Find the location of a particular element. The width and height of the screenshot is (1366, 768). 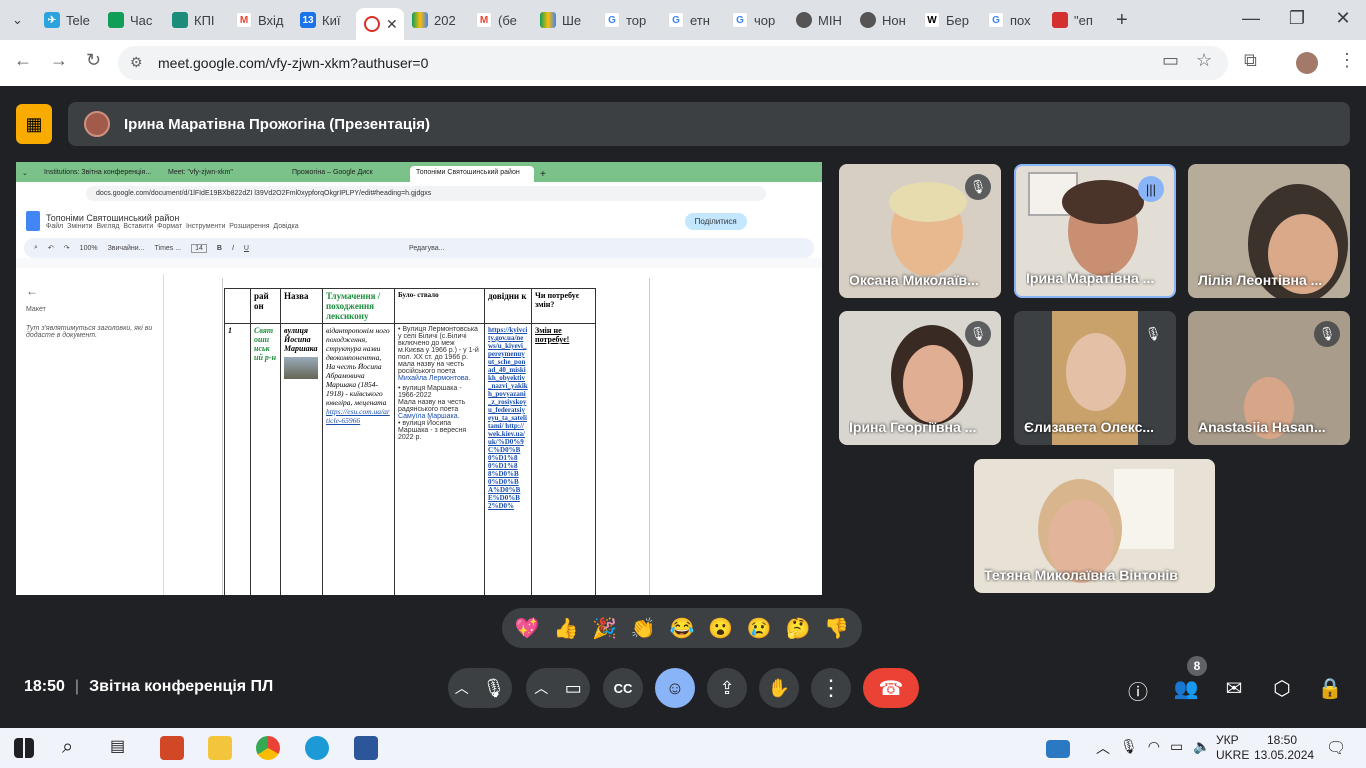

minimize-icon: — is located at coordinates (1251, 18).